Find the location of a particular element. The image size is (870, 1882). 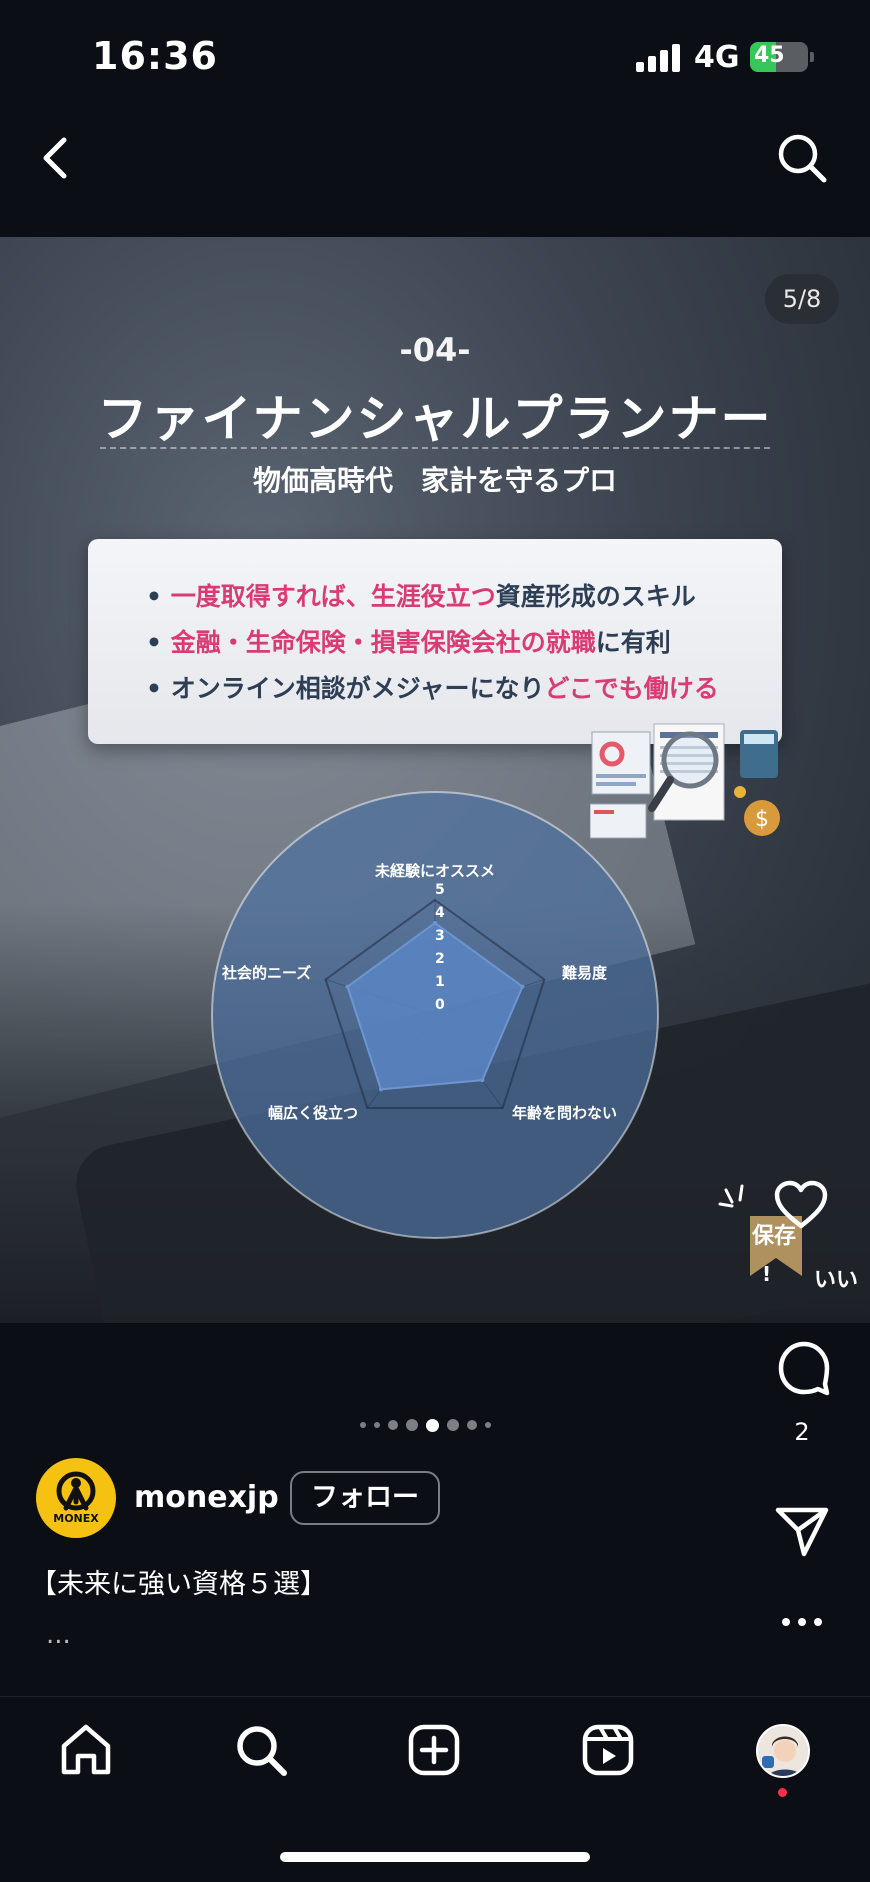

radar-axis-label: 難易度 is located at coordinates (585, 973).